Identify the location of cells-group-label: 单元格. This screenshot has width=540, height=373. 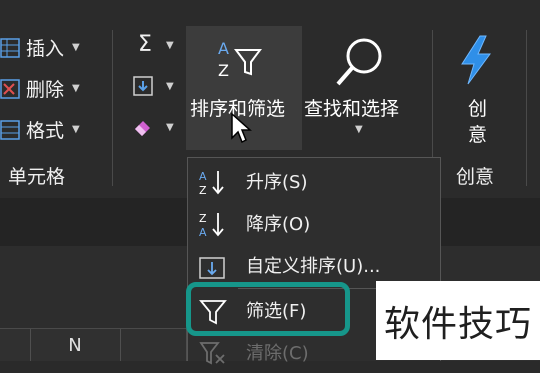
(37, 177).